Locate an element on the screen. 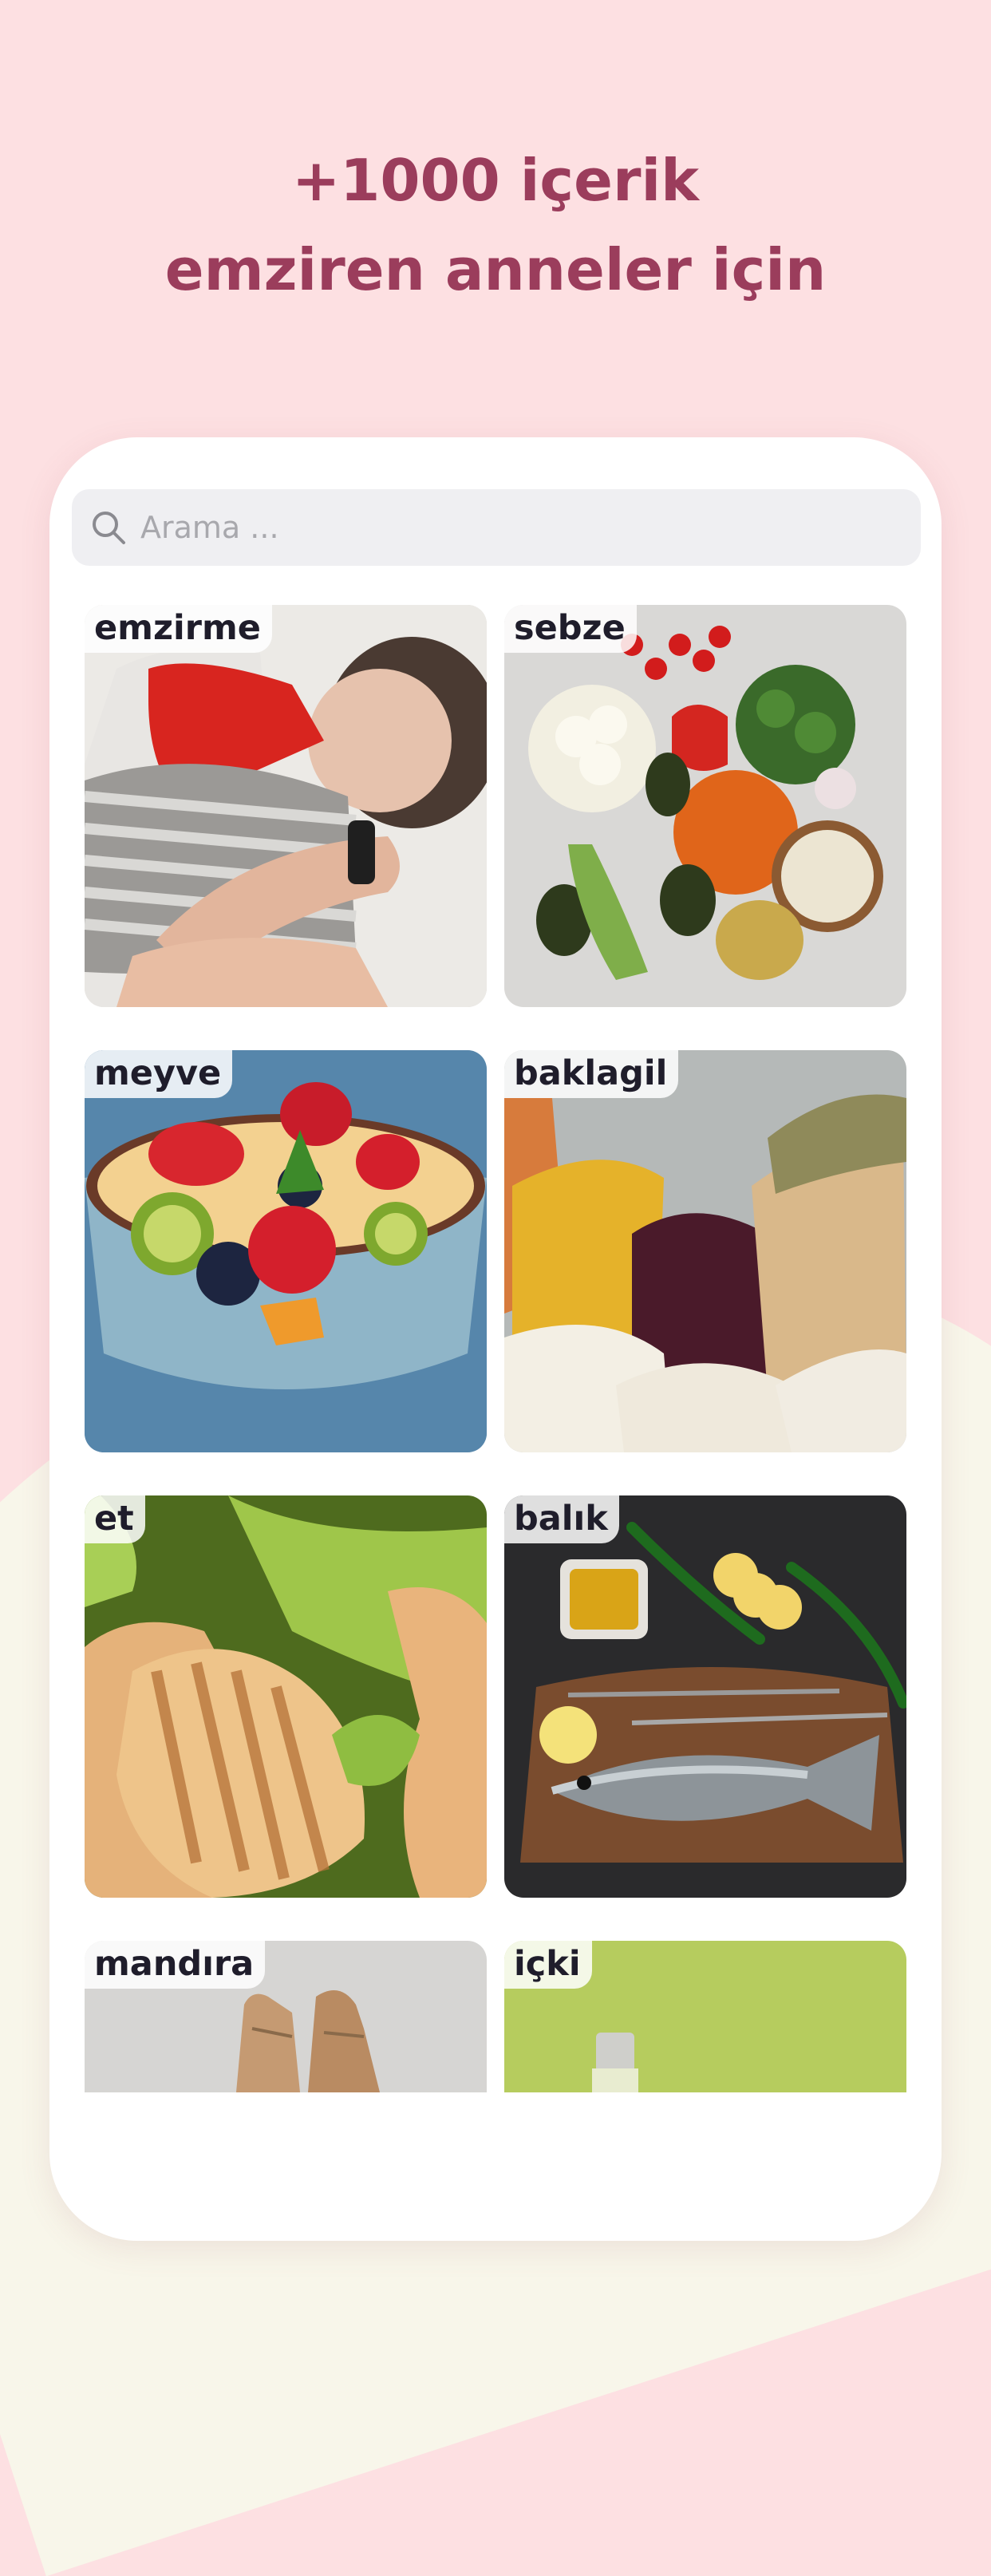  category-card-mandira: mandıra is located at coordinates (286, 2016).